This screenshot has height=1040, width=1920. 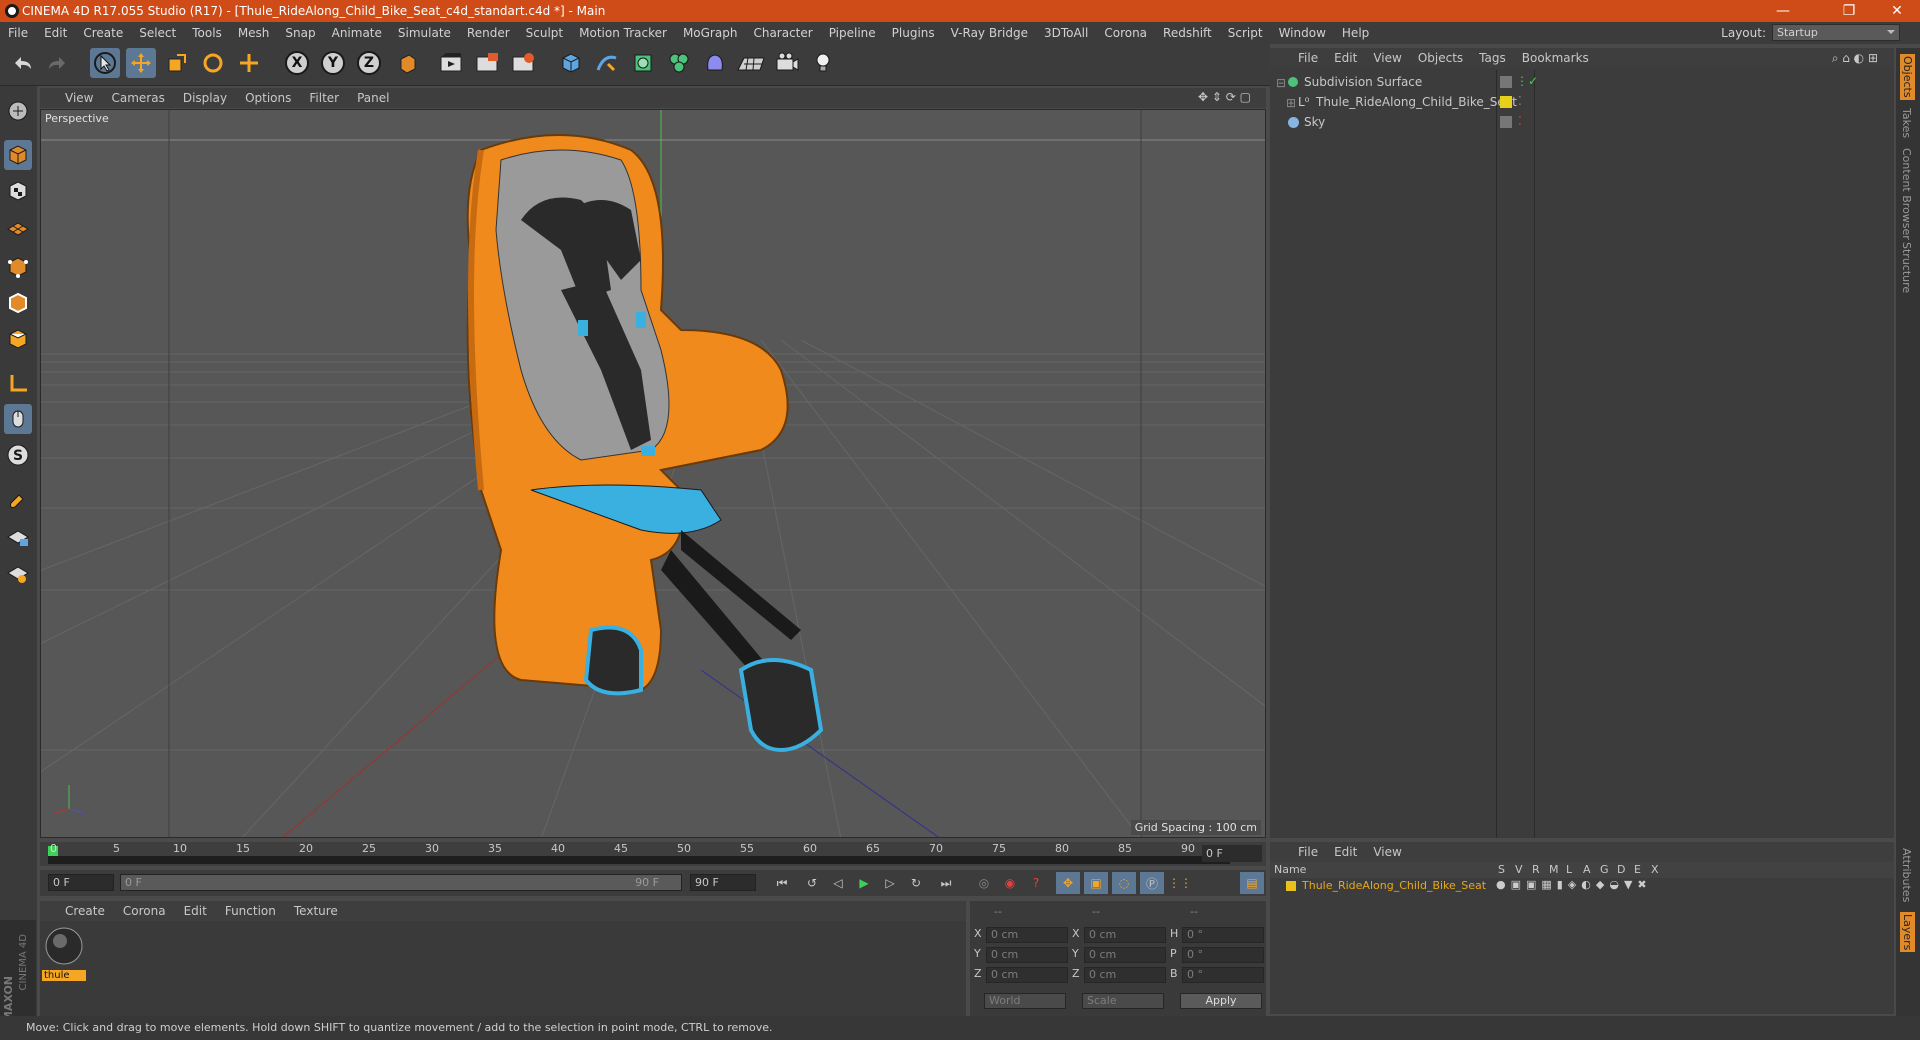 I want to click on coordinate-system-icon, so click(x=407, y=63).